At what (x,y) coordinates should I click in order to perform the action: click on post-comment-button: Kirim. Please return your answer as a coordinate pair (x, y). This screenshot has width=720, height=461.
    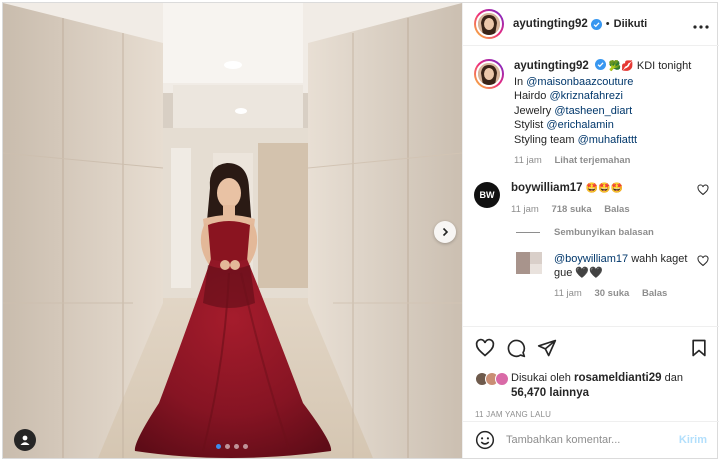
    Looking at the image, I should click on (693, 440).